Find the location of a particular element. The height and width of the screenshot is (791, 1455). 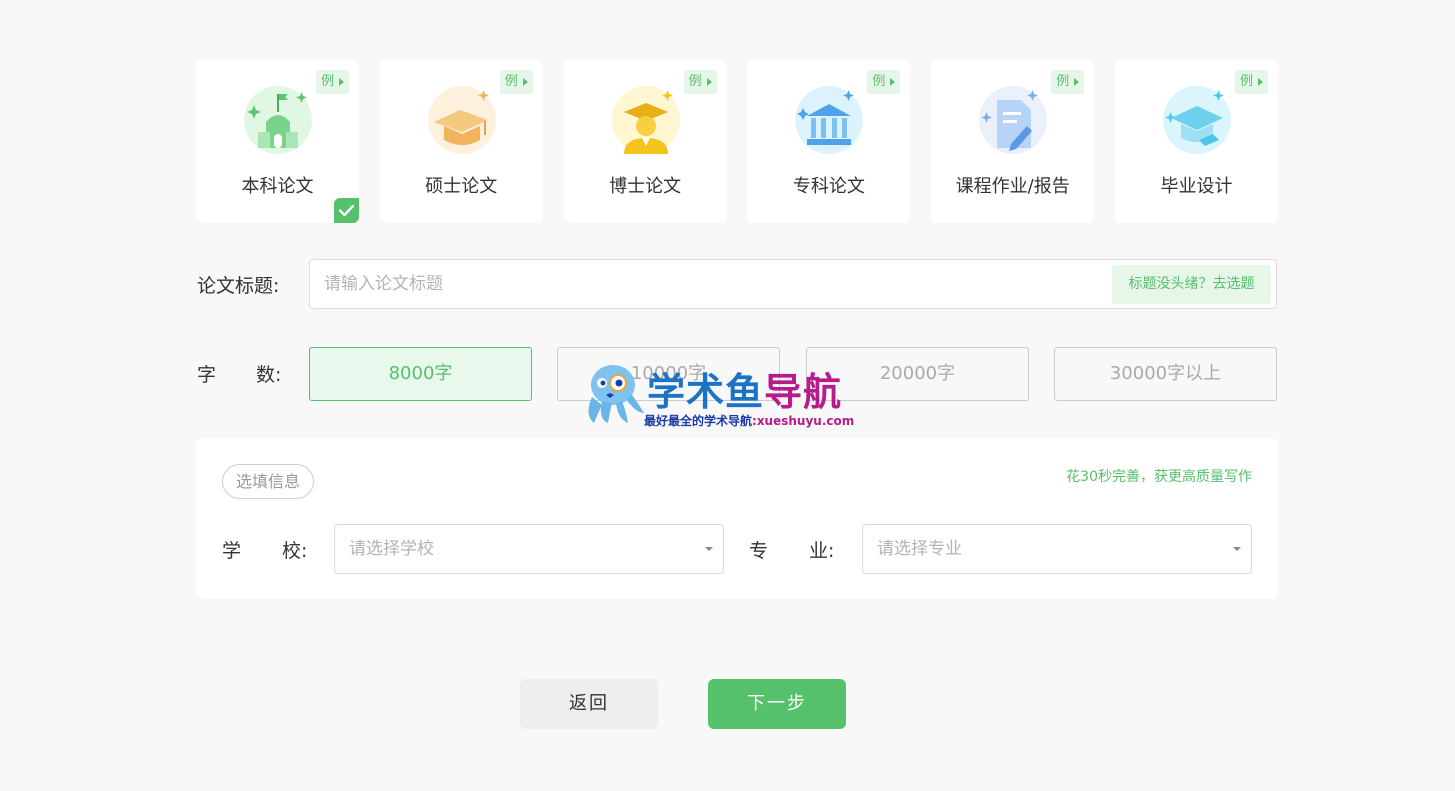

card-label: 本科论文 is located at coordinates (277, 186).